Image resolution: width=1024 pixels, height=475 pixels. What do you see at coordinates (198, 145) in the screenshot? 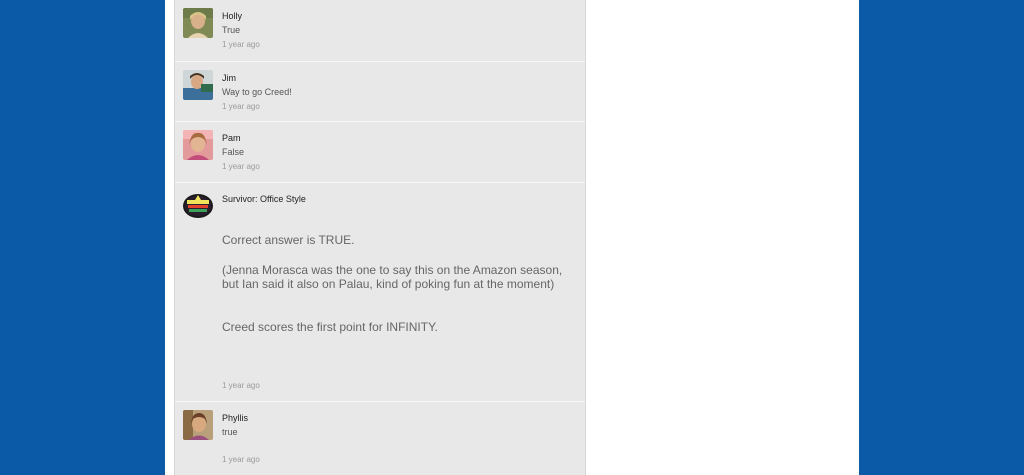
I see `pam-avatar-icon` at bounding box center [198, 145].